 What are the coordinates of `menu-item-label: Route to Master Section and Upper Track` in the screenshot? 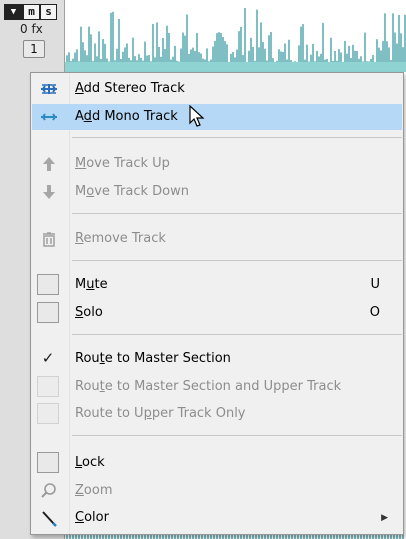 It's located at (208, 386).